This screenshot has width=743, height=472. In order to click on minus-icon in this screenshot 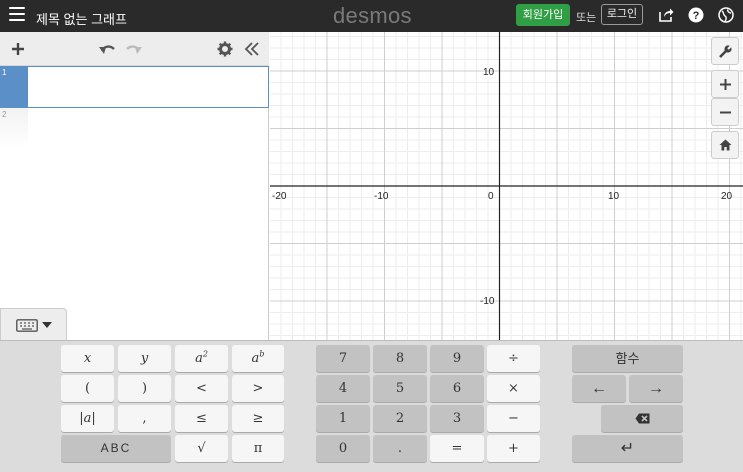, I will do `click(725, 112)`.